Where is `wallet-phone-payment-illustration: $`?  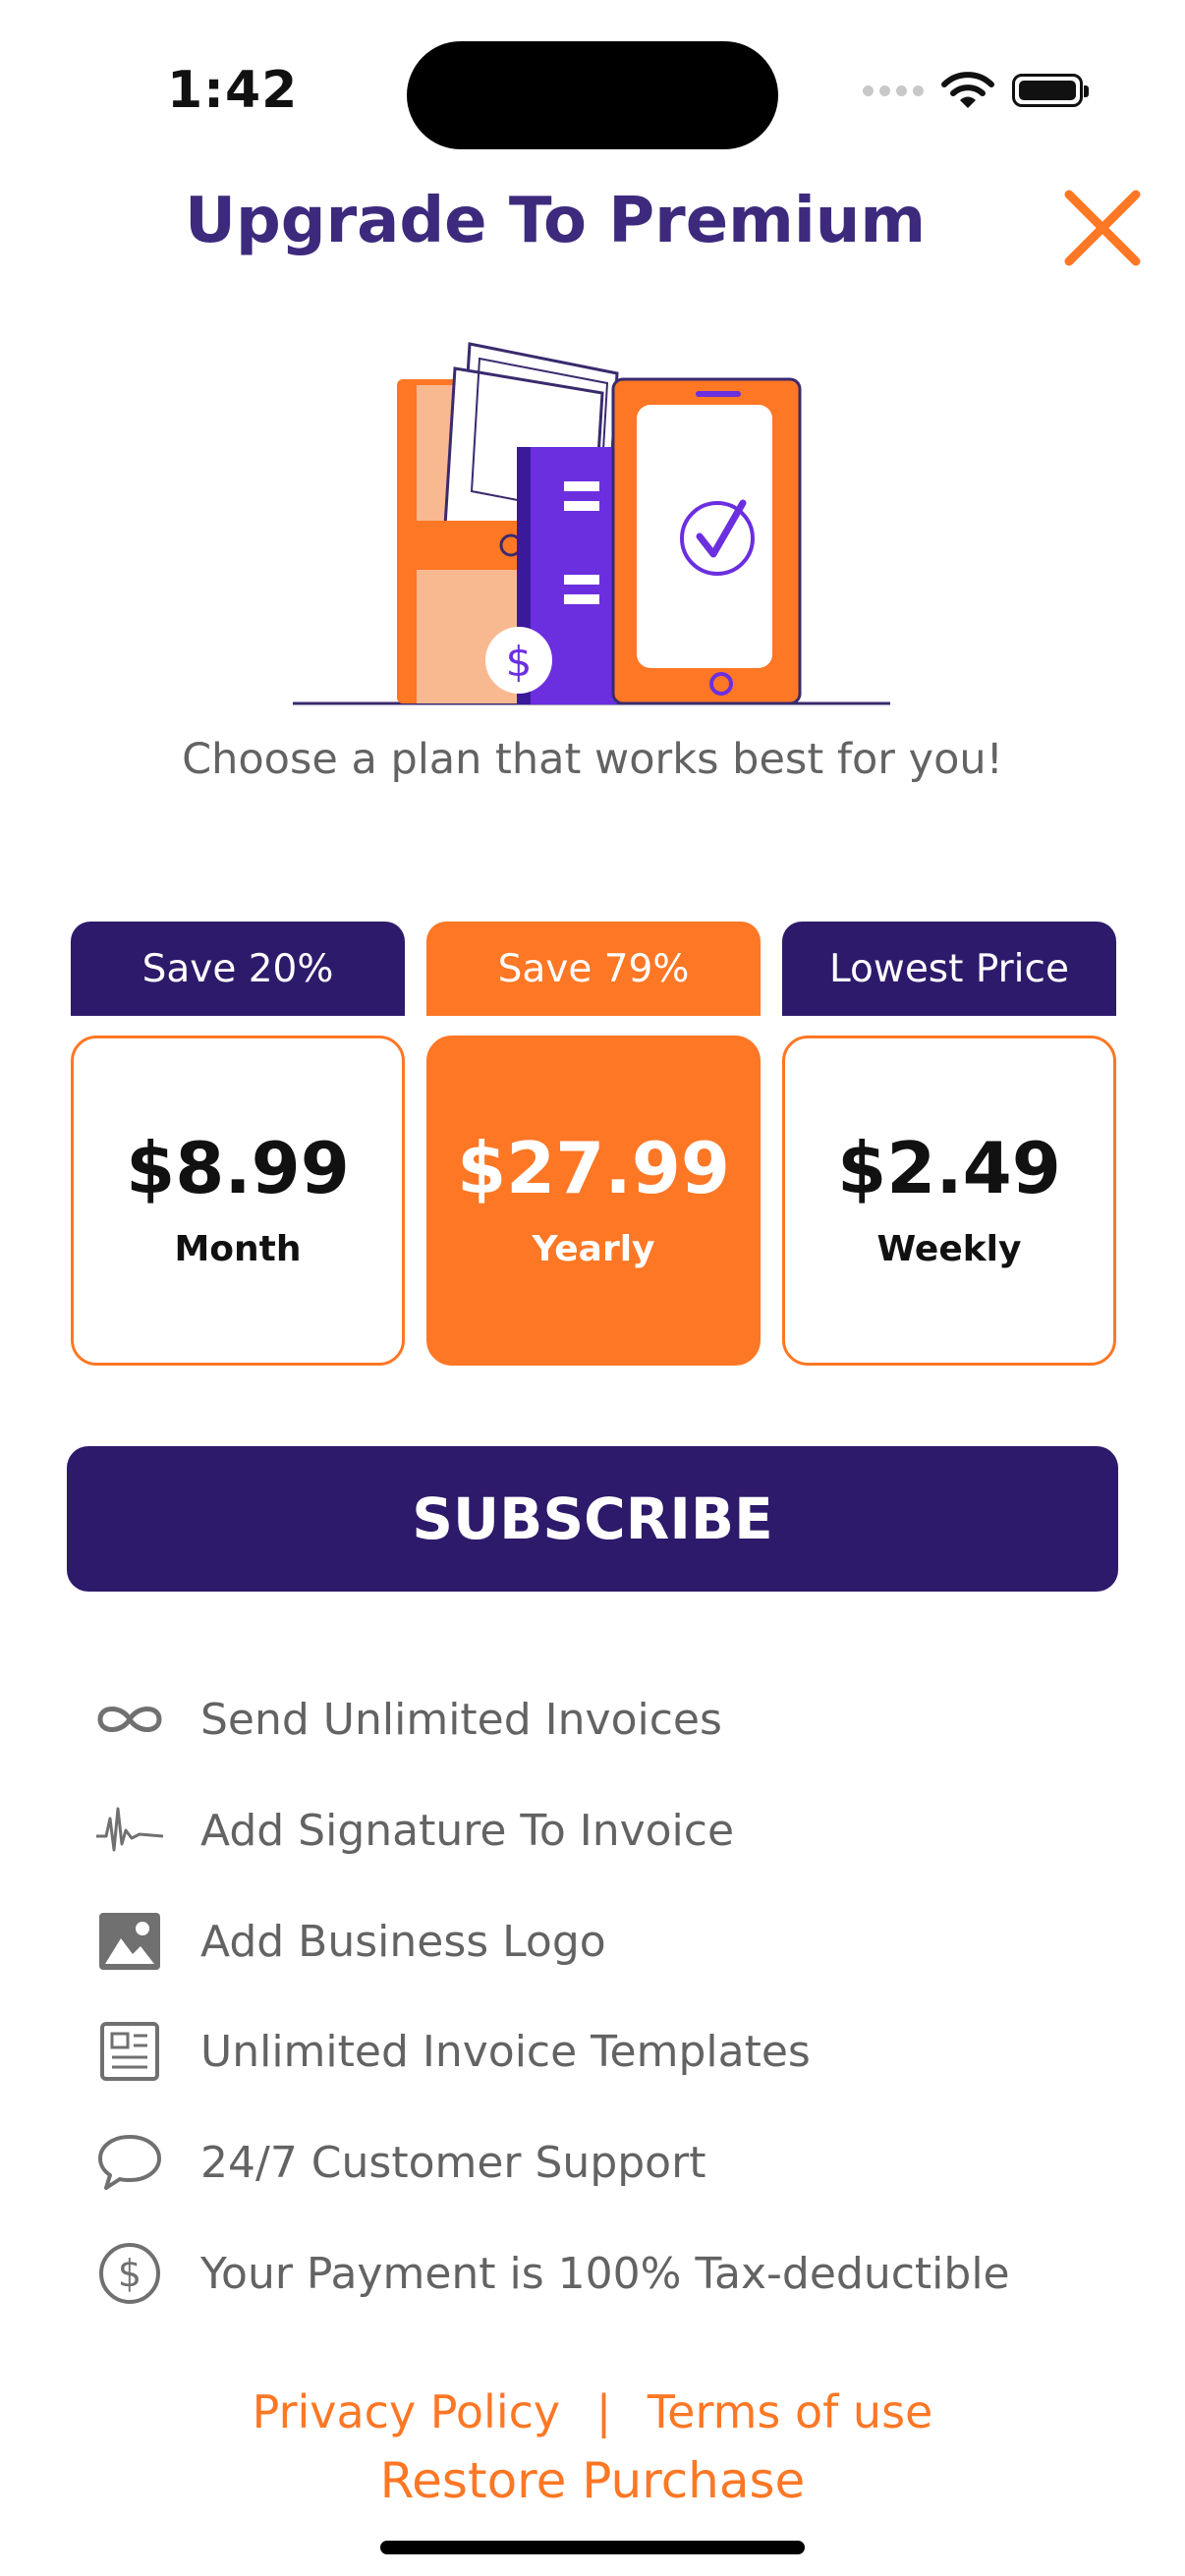
wallet-phone-payment-illustration: $ is located at coordinates (592, 523).